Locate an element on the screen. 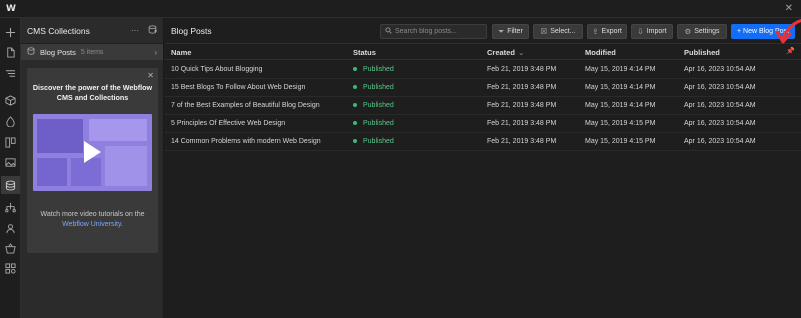 The image size is (801, 318). search-box is located at coordinates (433, 31).